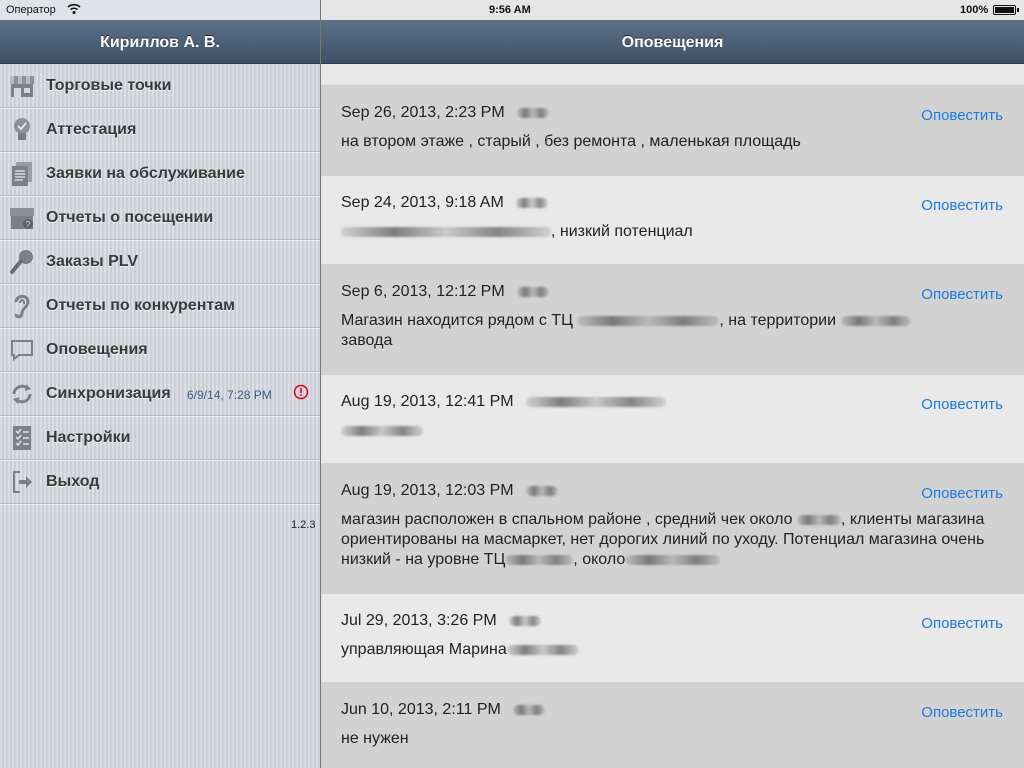 This screenshot has width=1024, height=768. Describe the element at coordinates (424, 649) in the screenshot. I see `notification-text-part: управляющая Марина` at that location.